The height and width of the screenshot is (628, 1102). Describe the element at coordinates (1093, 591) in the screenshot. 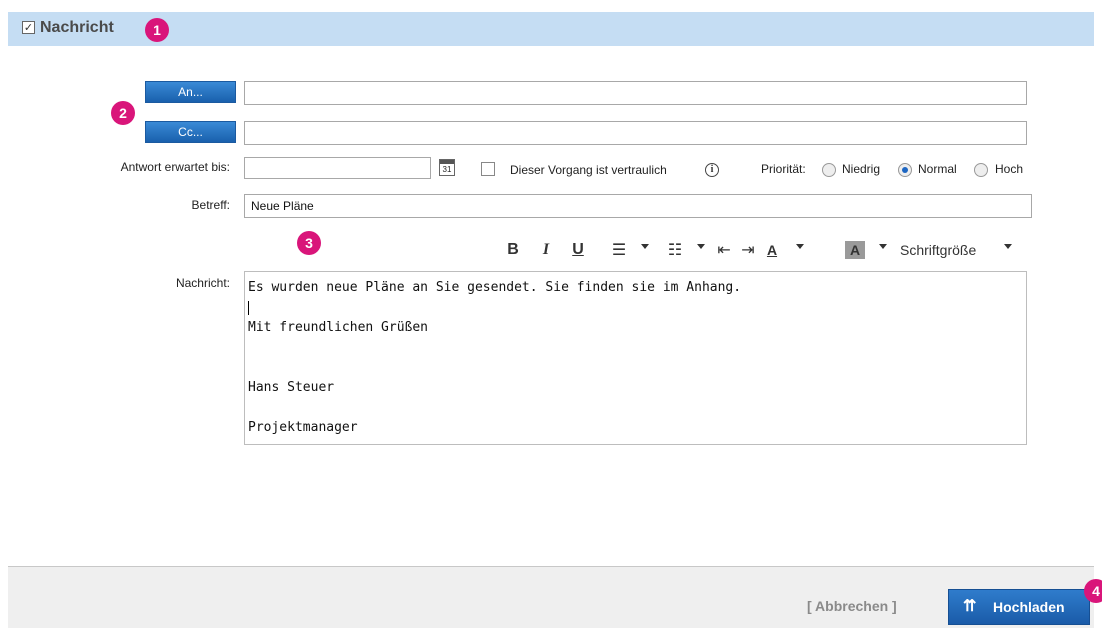

I see `step-badge-4: 4` at that location.